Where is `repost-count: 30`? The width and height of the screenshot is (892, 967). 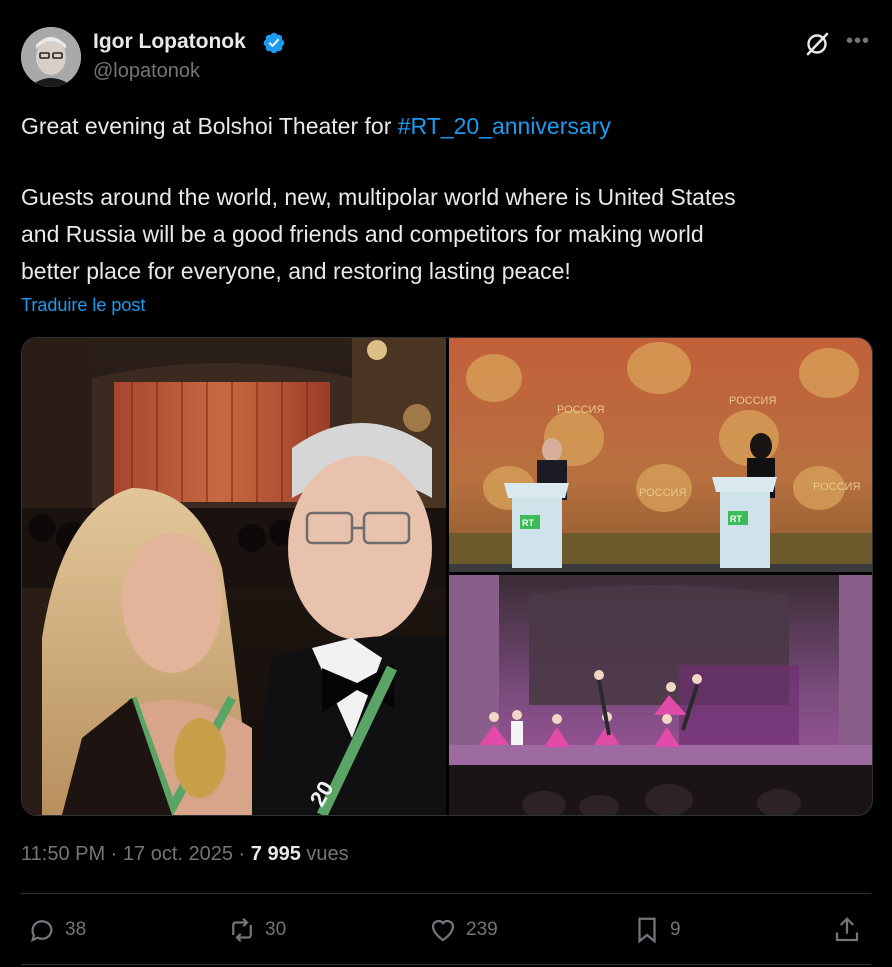 repost-count: 30 is located at coordinates (276, 929).